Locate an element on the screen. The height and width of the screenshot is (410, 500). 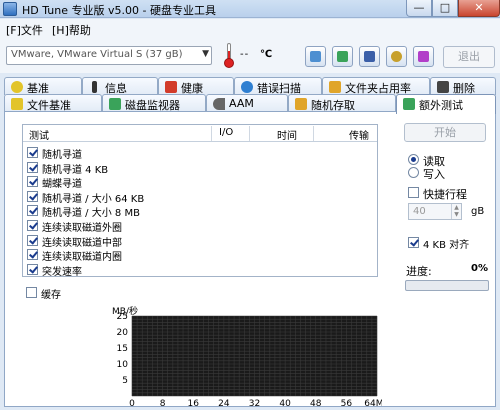
test-list-header: 测试 I/O 时间 传输 is located at coordinates (200, 133).